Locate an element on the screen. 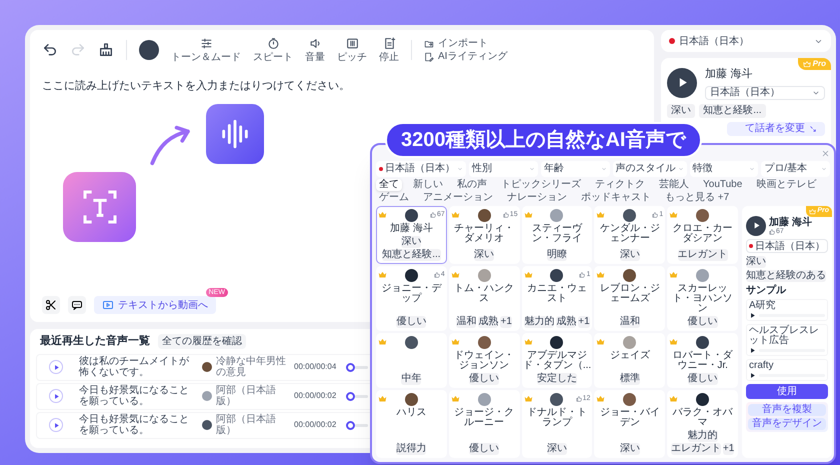  category-tab: 全て is located at coordinates (389, 185).